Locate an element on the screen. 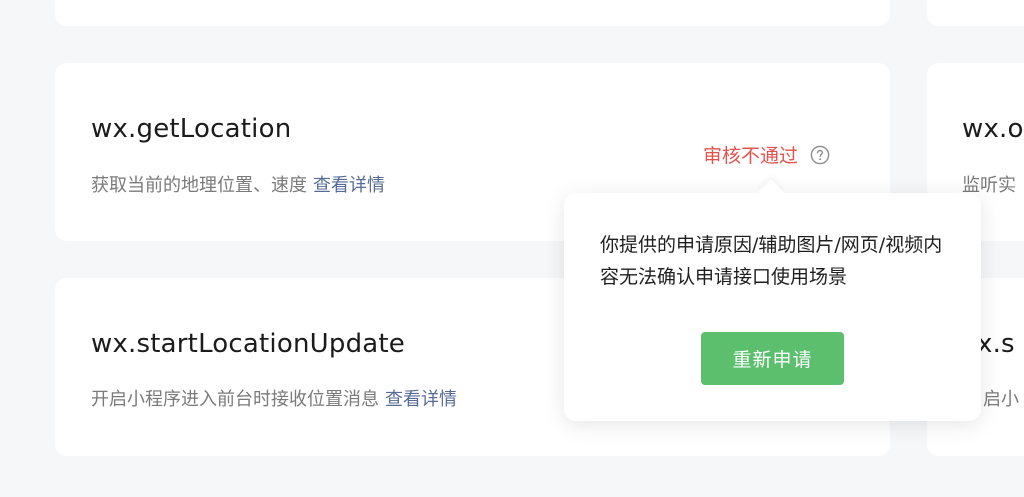 The width and height of the screenshot is (1024, 497). card-top-partial is located at coordinates (472, 13).